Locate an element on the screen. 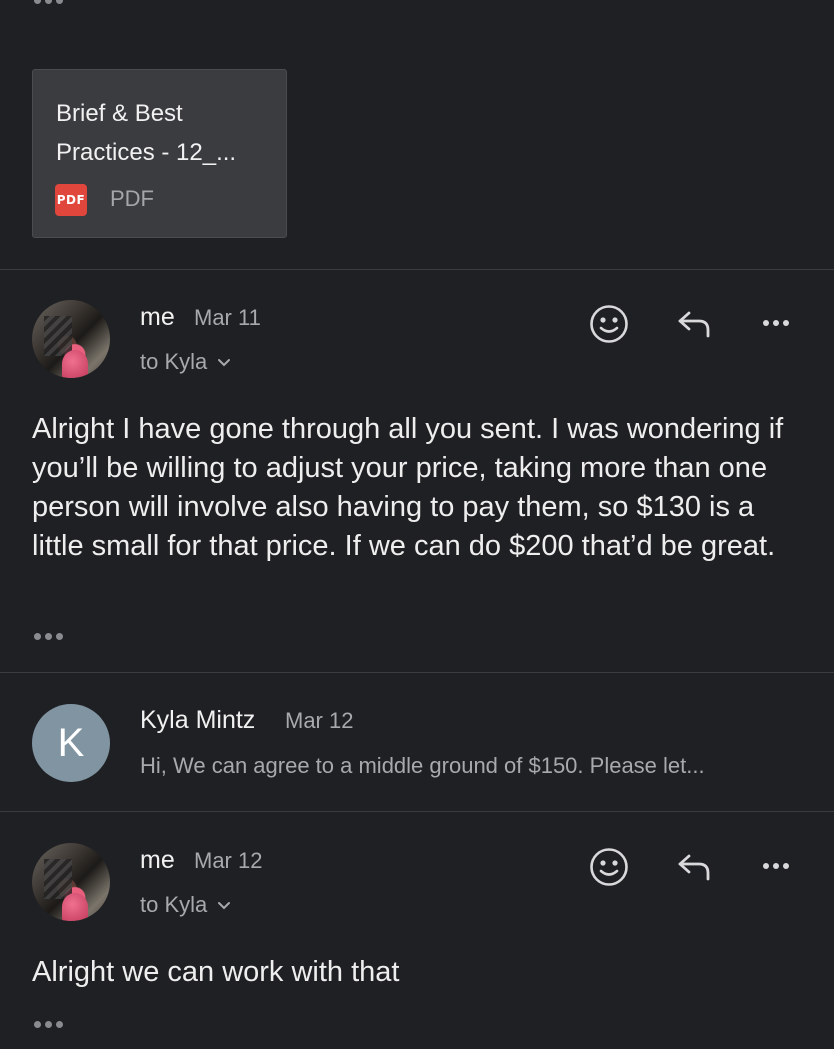  attachment-type: PDF is located at coordinates (132, 198).